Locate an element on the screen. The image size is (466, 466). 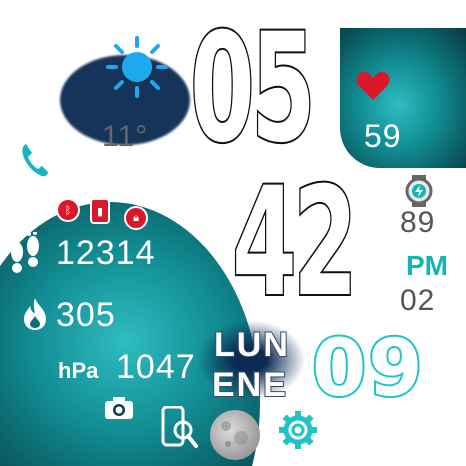
minute-display: 42 is located at coordinates (295, 243).